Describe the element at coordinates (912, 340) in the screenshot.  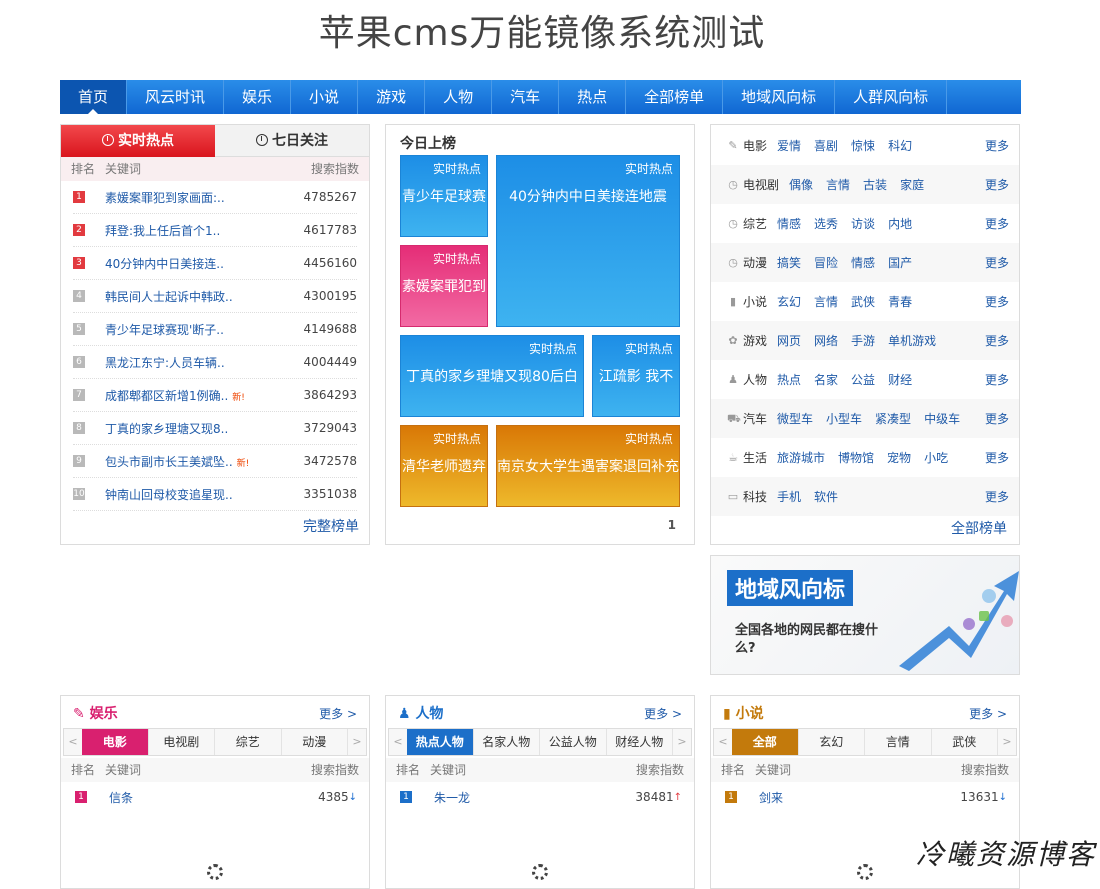
I see `subcategory-link: 单机游戏` at that location.